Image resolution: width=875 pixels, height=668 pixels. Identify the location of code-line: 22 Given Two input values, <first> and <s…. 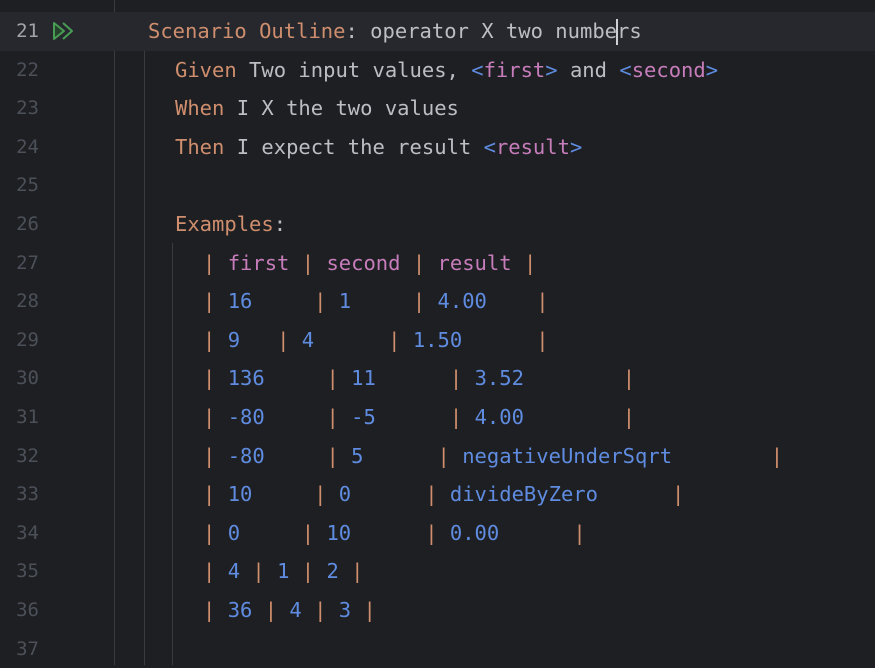
(437, 70).